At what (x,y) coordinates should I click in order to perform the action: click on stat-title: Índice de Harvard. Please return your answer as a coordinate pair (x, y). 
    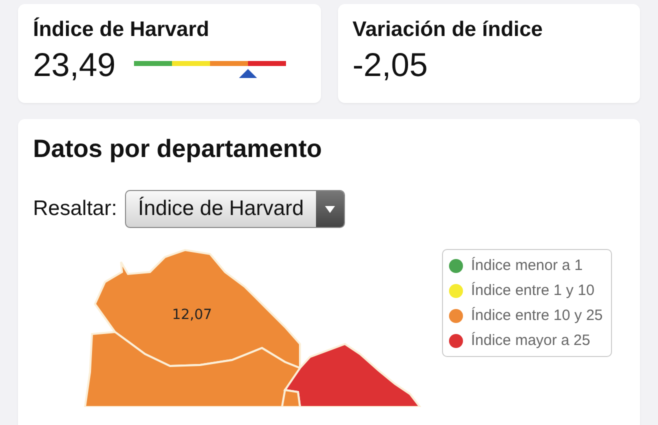
    Looking at the image, I should click on (121, 30).